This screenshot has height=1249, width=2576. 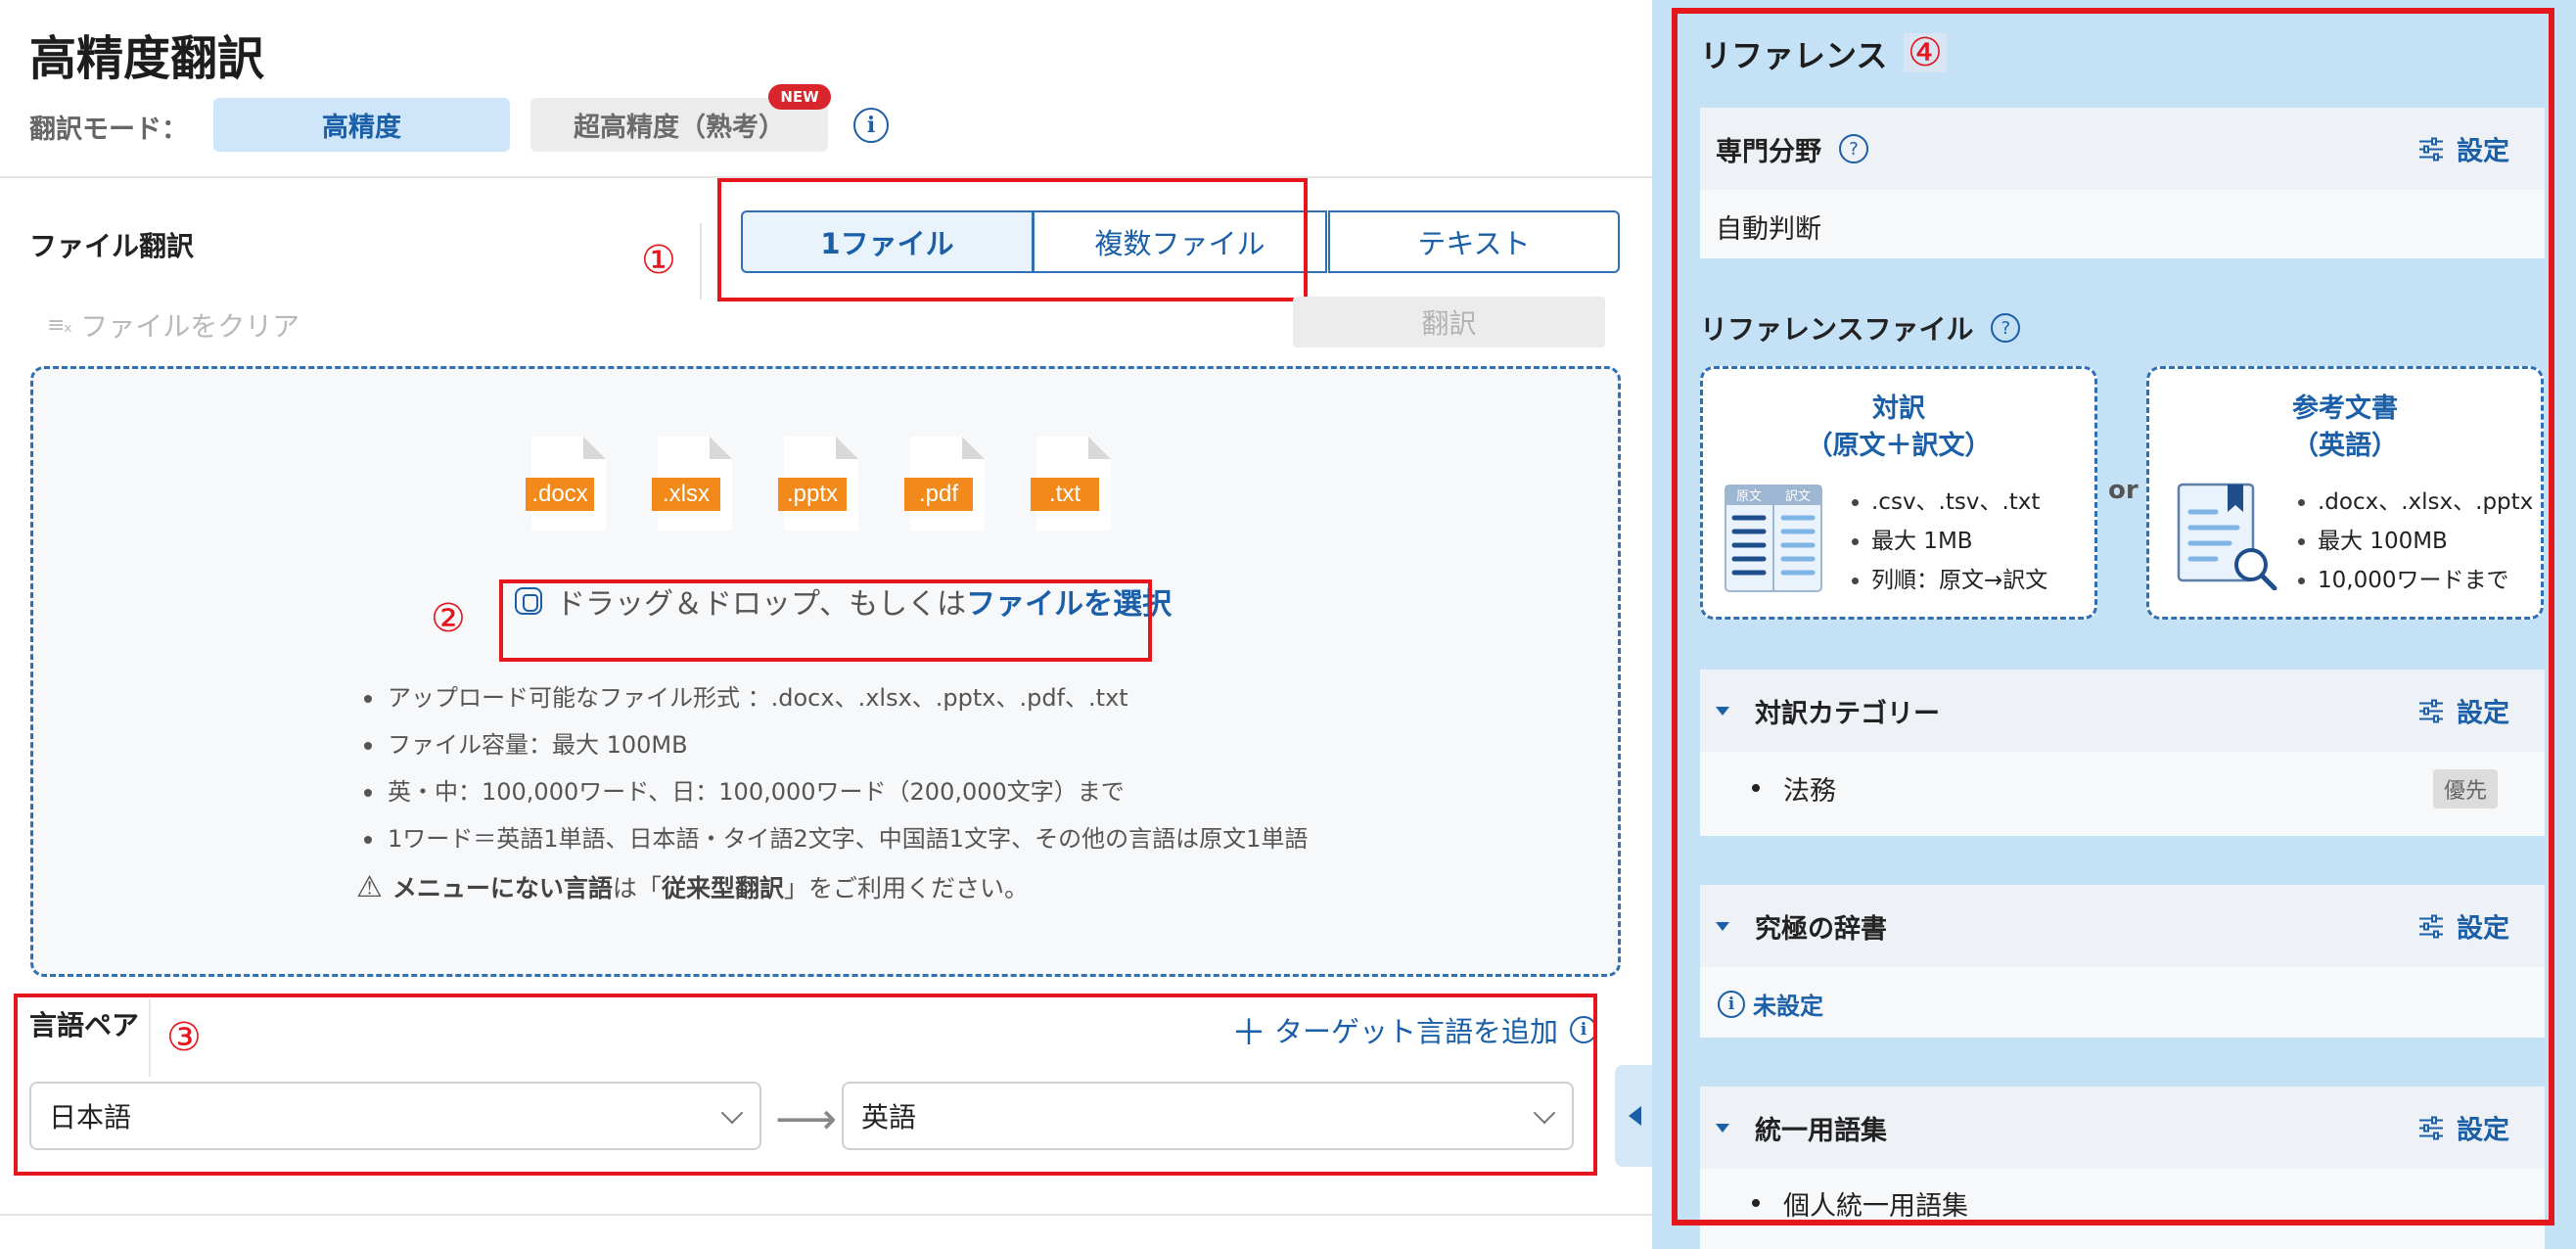 What do you see at coordinates (836, 798) in the screenshot?
I see `list-item: 英・中：100,000ワード、日：100,000ワード（200,000文字）まで` at bounding box center [836, 798].